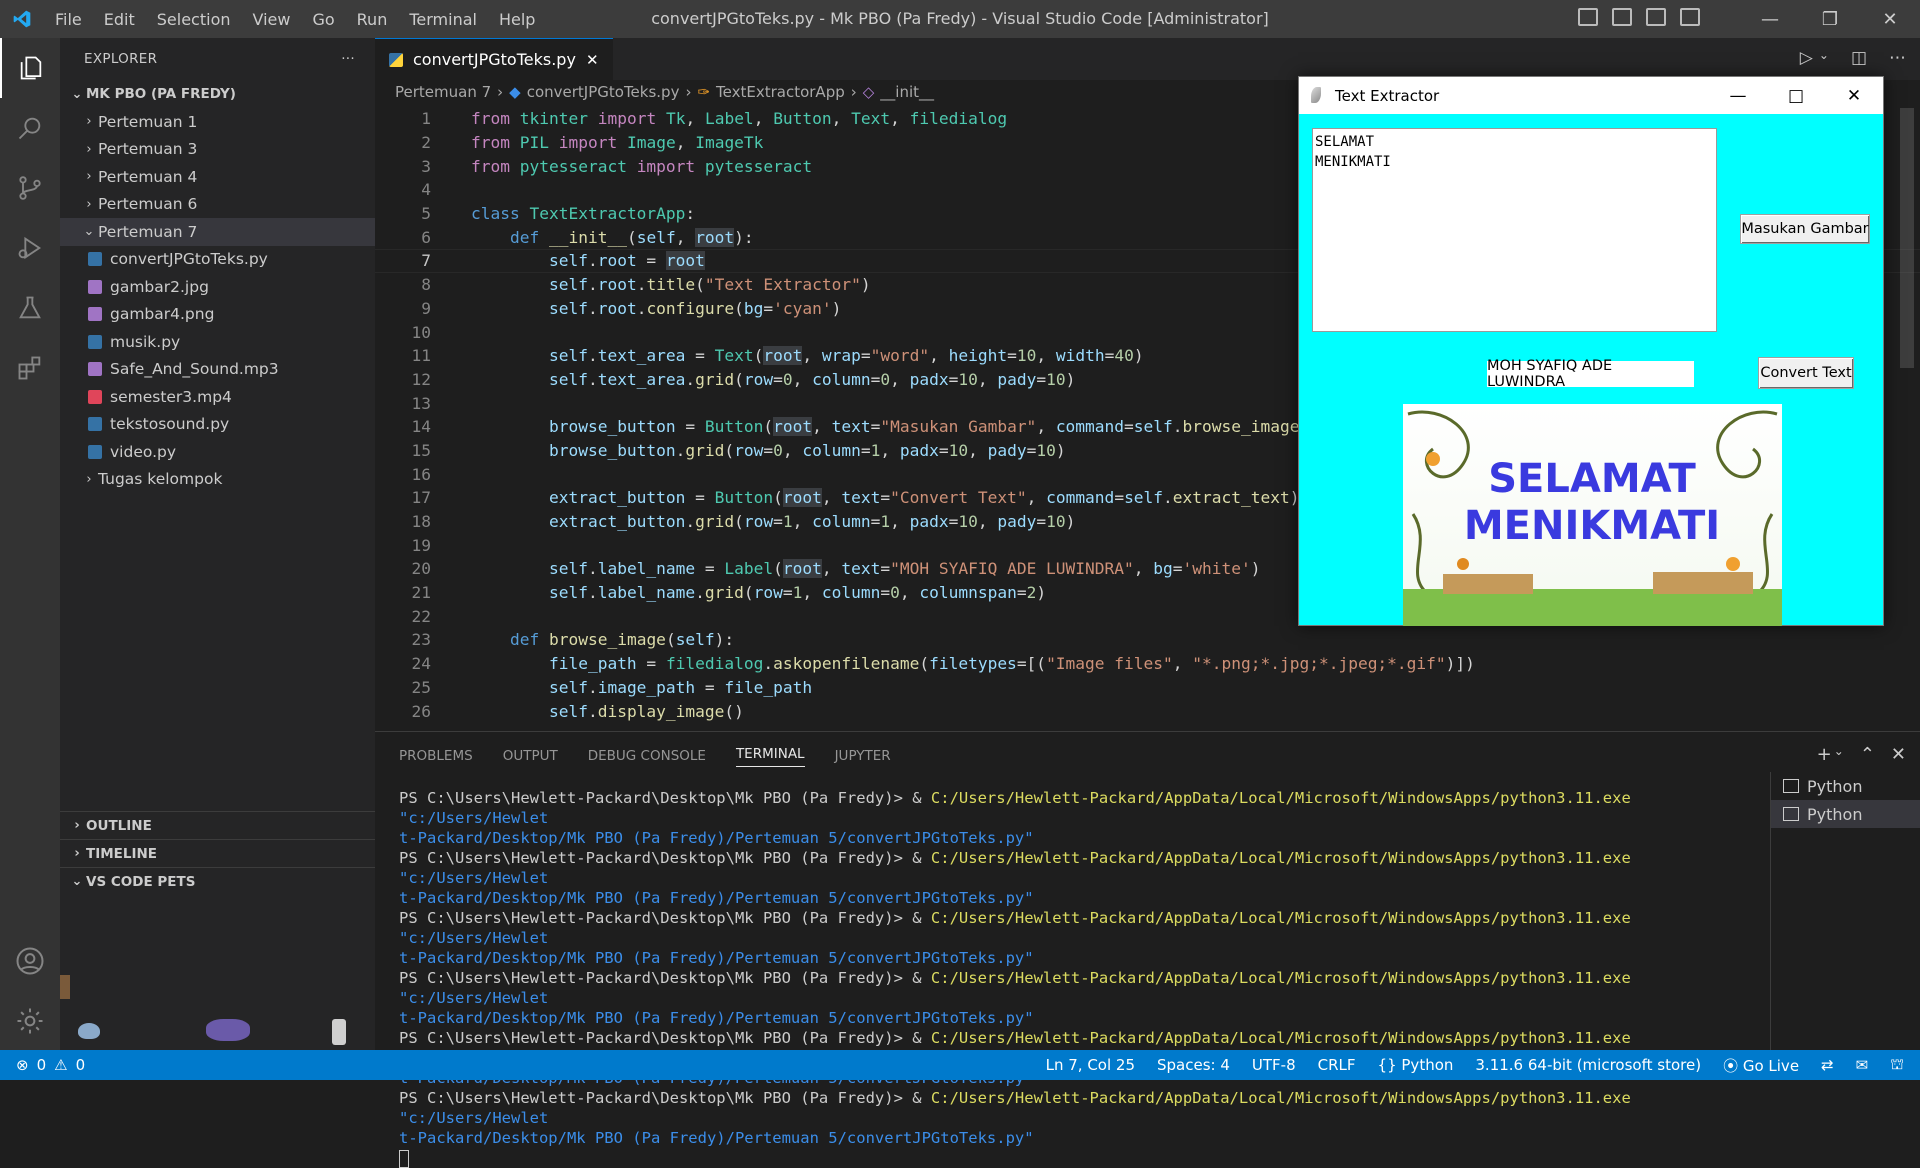  Describe the element at coordinates (1830, 19) in the screenshot. I see `restore-icon: ❐` at that location.